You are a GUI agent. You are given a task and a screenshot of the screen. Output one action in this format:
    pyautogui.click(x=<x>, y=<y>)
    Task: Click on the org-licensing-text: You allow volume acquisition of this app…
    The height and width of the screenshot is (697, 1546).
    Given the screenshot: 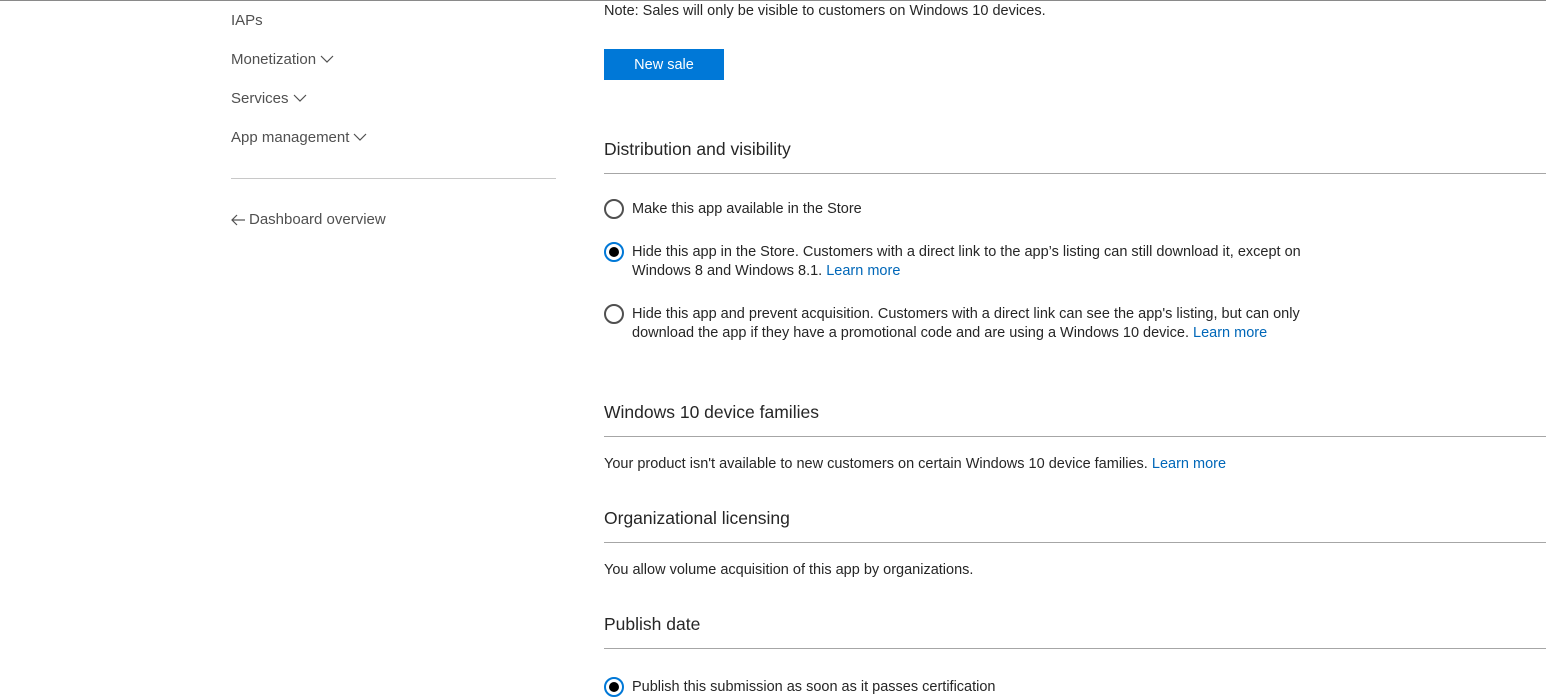 What is the action you would take?
    pyautogui.click(x=789, y=570)
    